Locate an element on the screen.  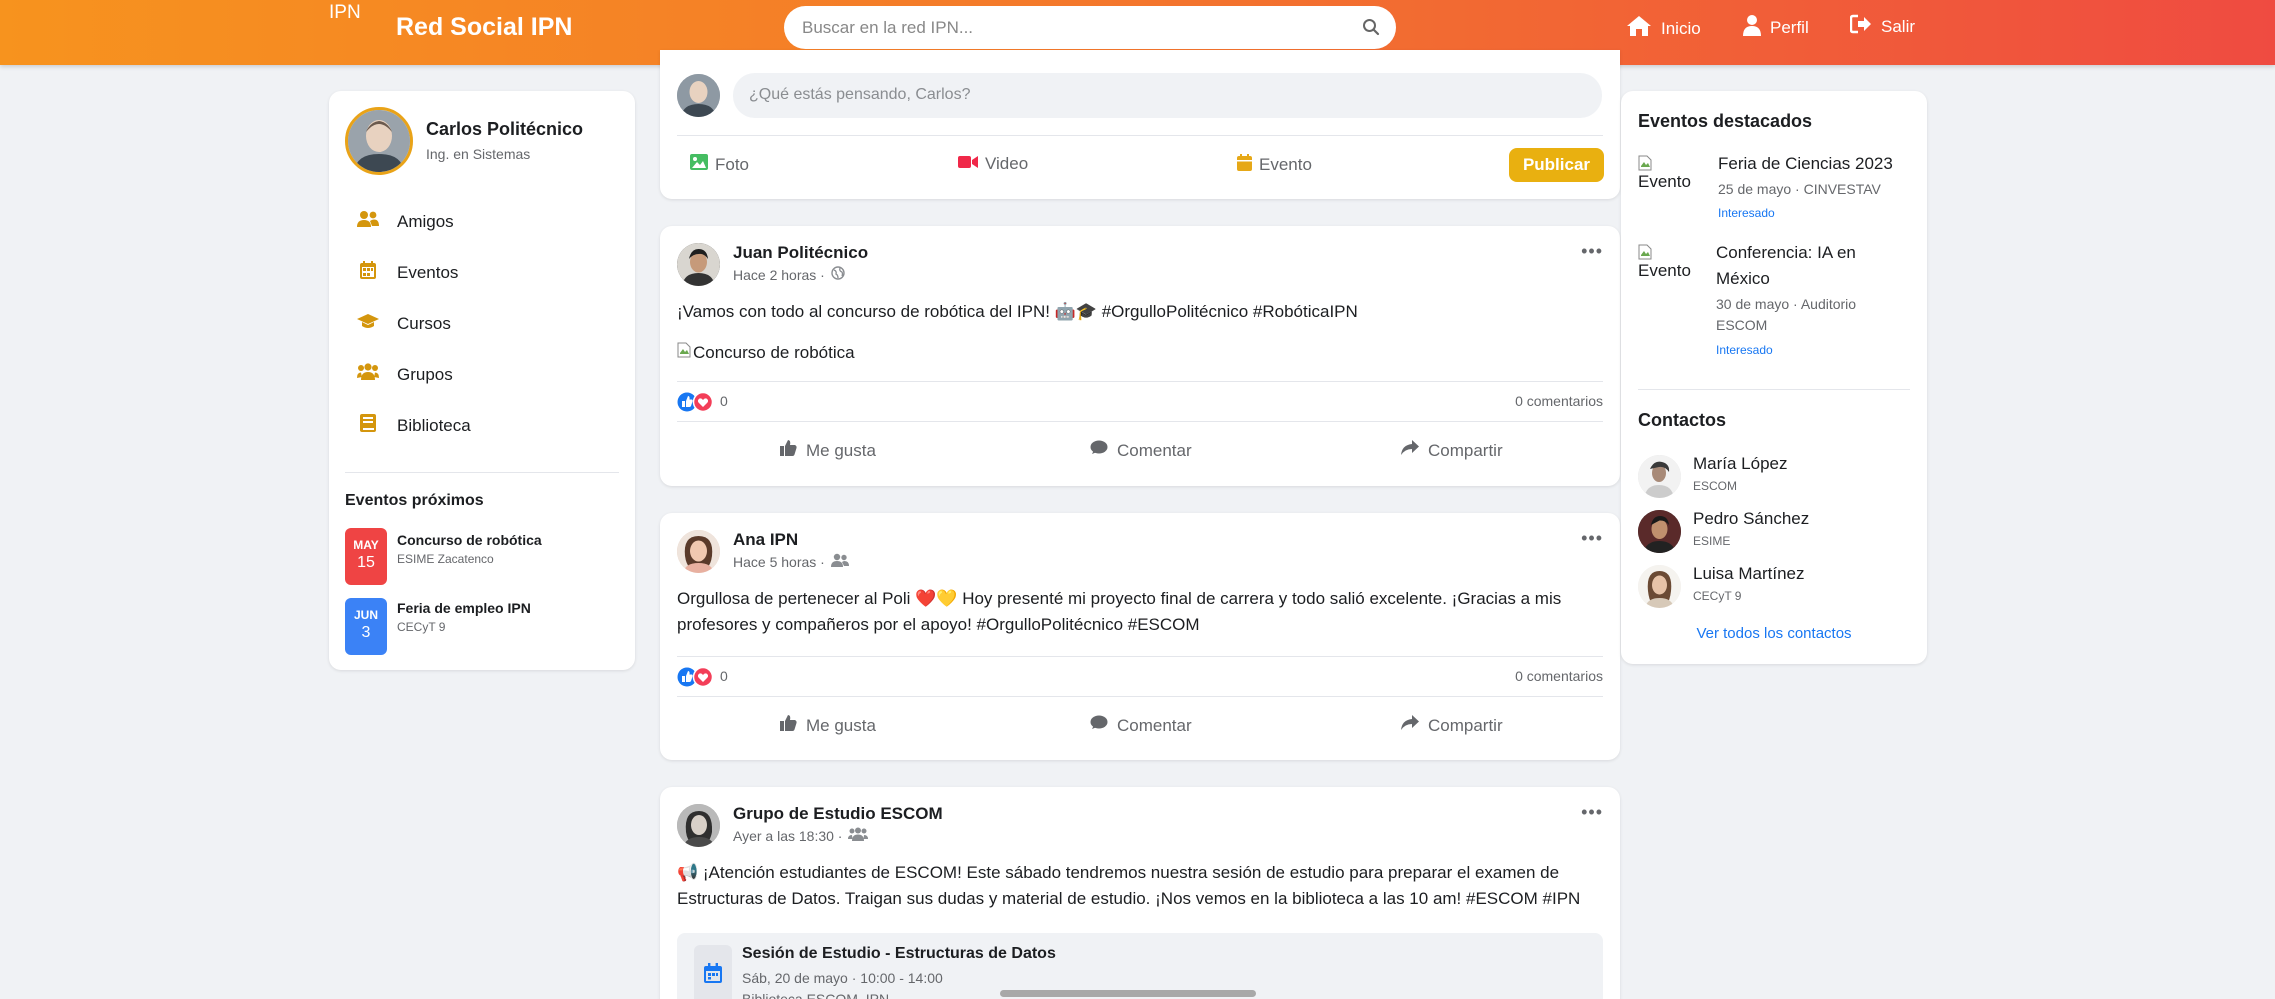
upcoming-event-title: Feria de empleo IPN is located at coordinates (464, 608).